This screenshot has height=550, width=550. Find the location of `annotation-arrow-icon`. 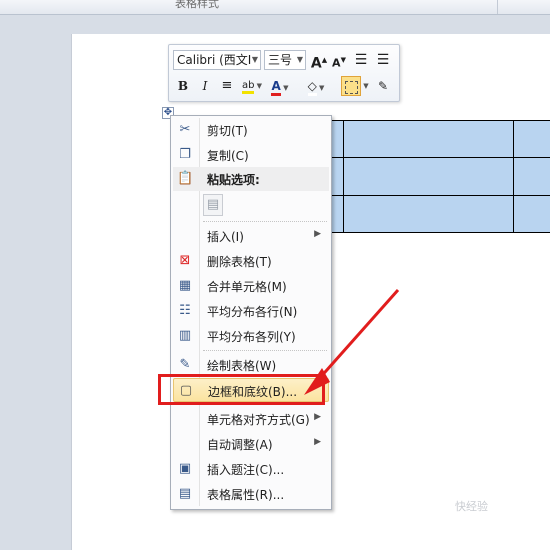

annotation-arrow-icon is located at coordinates (352, 342).